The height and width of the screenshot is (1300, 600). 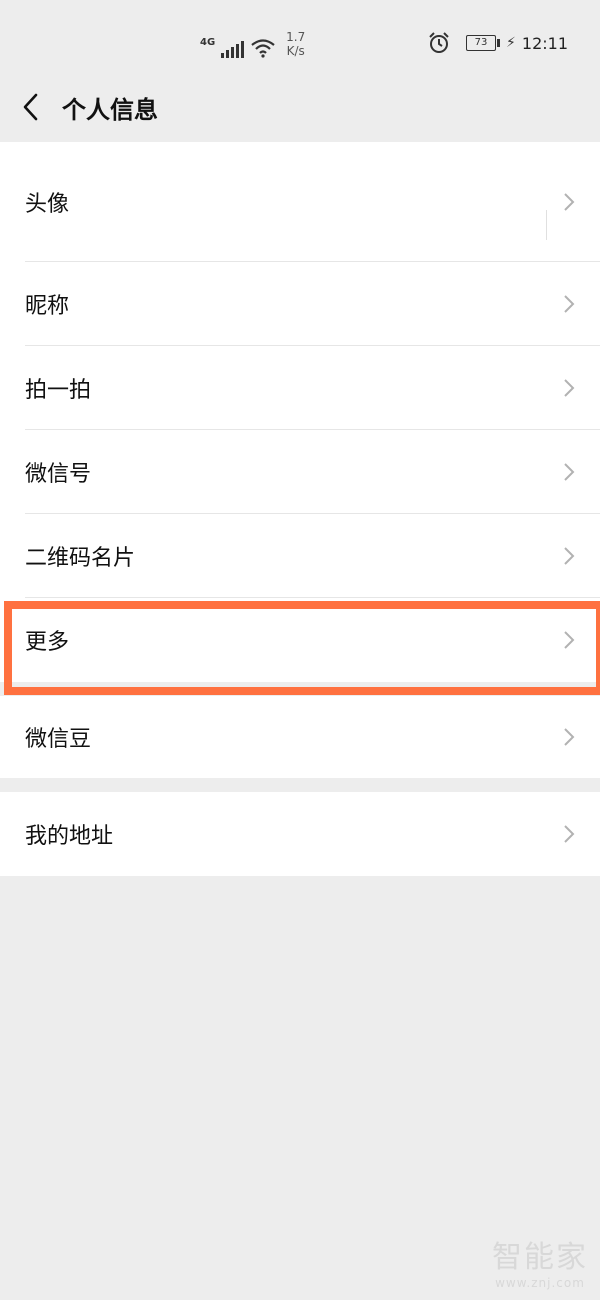 I want to click on list-item-label: 二维码名片, so click(x=80, y=558).